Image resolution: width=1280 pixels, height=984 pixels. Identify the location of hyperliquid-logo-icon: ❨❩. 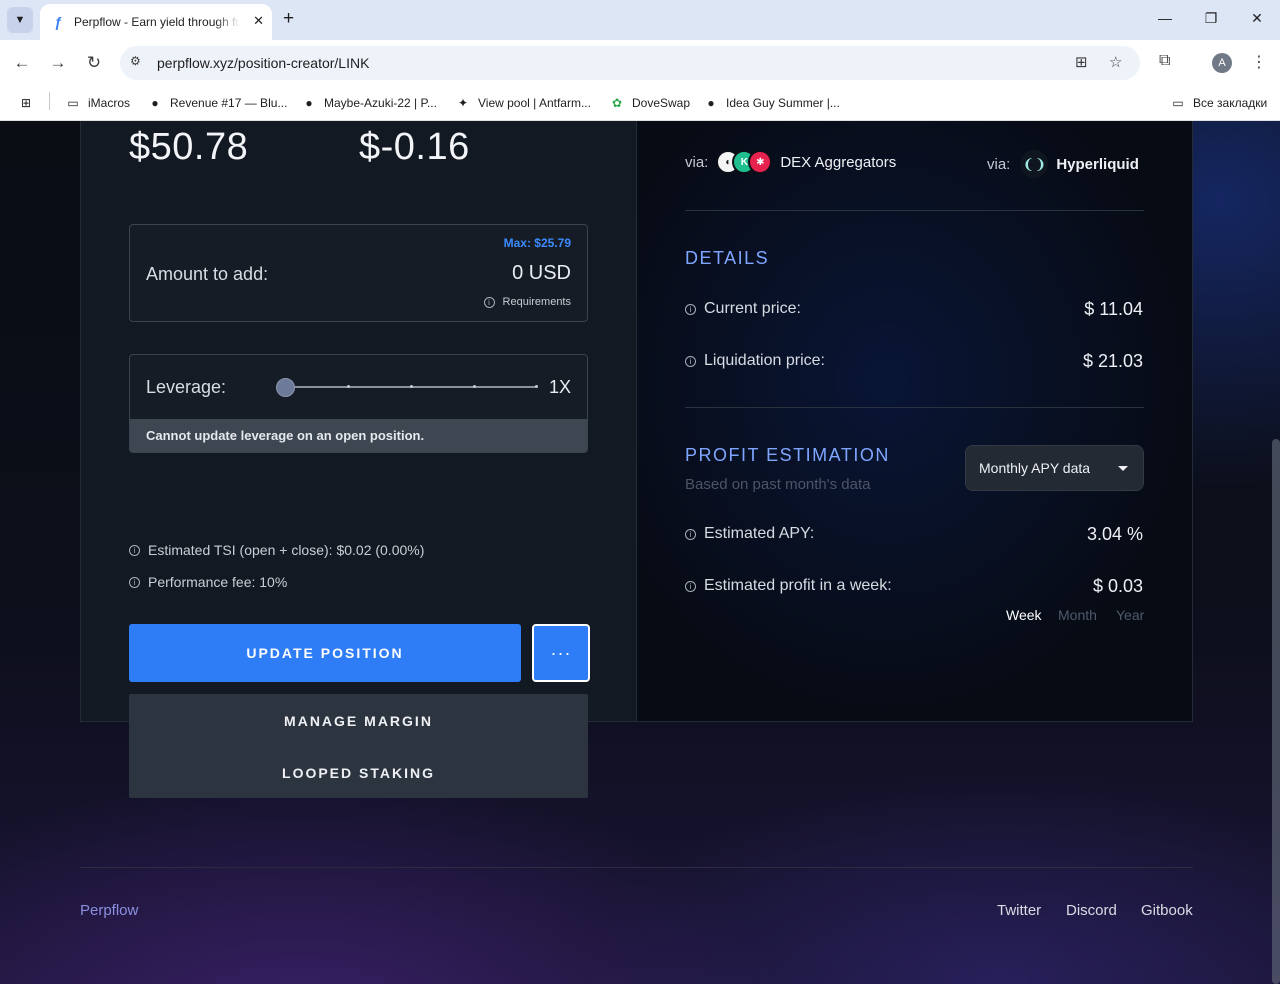
(1034, 164).